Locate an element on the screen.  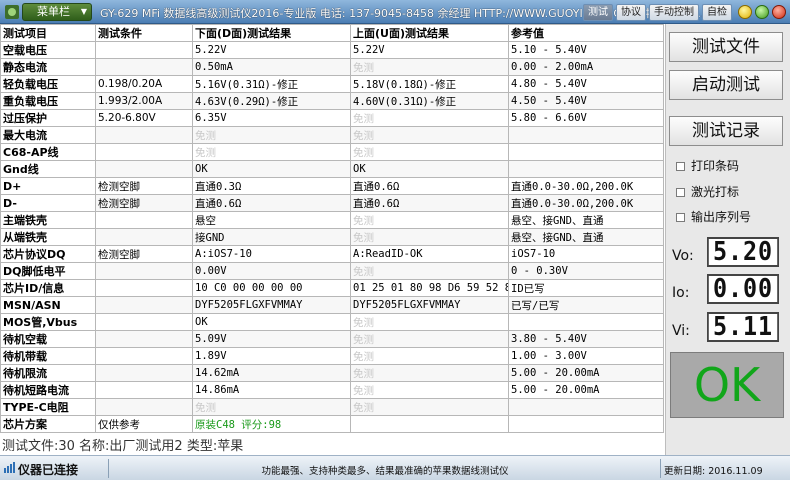
up-result-cell: 直通0.6Ω is located at coordinates (429, 186).